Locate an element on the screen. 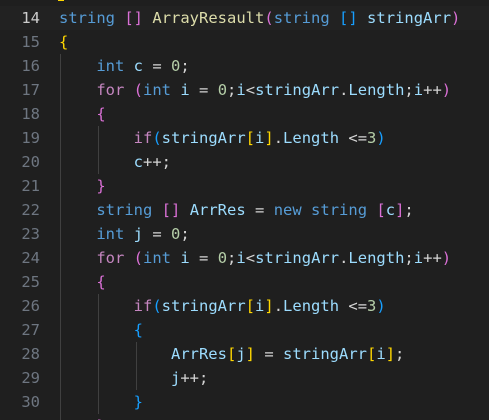  code-line: 21 } is located at coordinates (244, 186).